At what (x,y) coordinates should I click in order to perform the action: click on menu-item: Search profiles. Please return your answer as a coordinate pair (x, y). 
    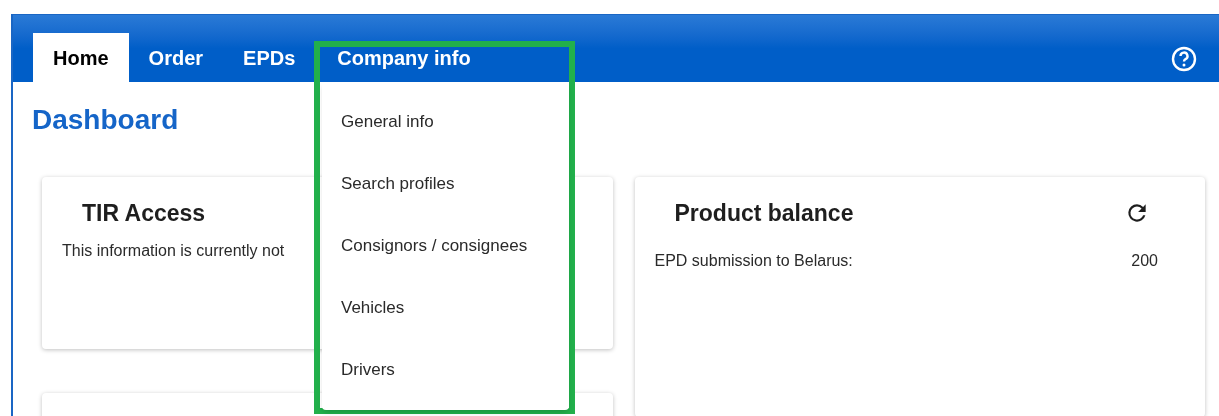
    Looking at the image, I should click on (445, 184).